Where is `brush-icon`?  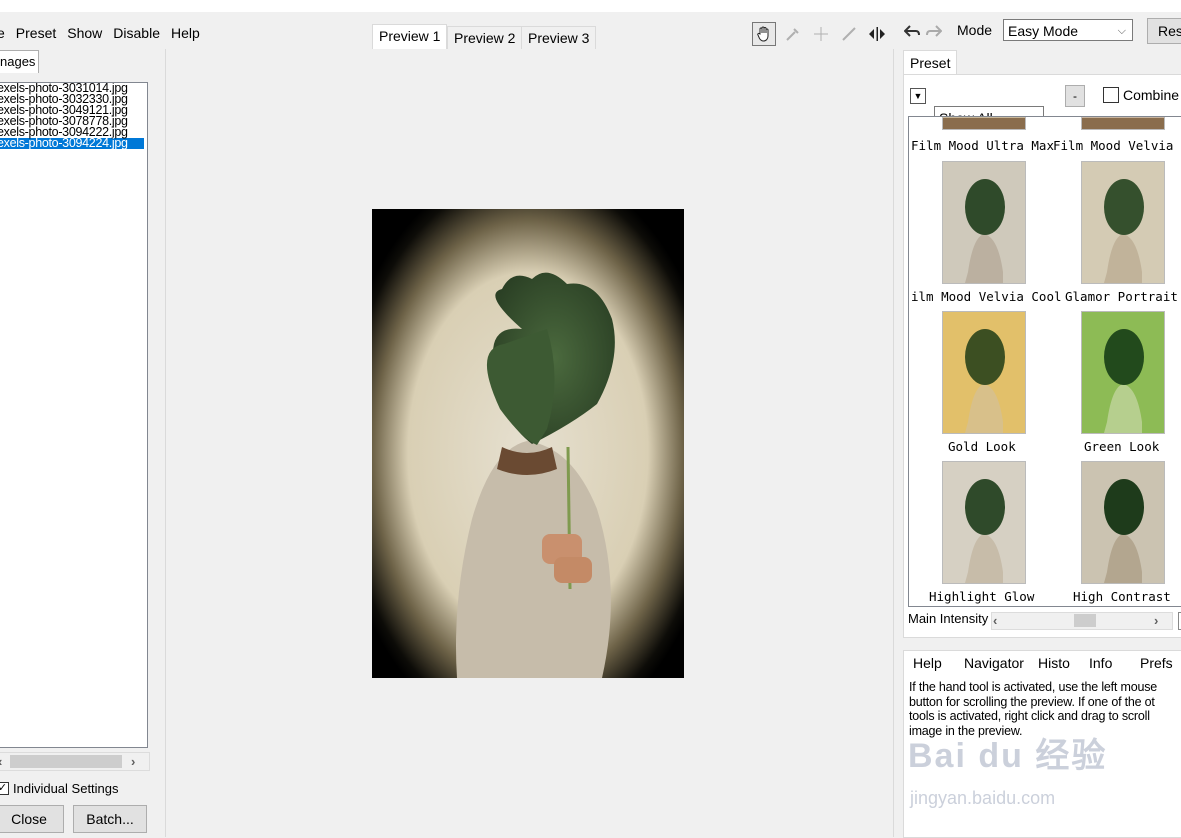 brush-icon is located at coordinates (849, 34).